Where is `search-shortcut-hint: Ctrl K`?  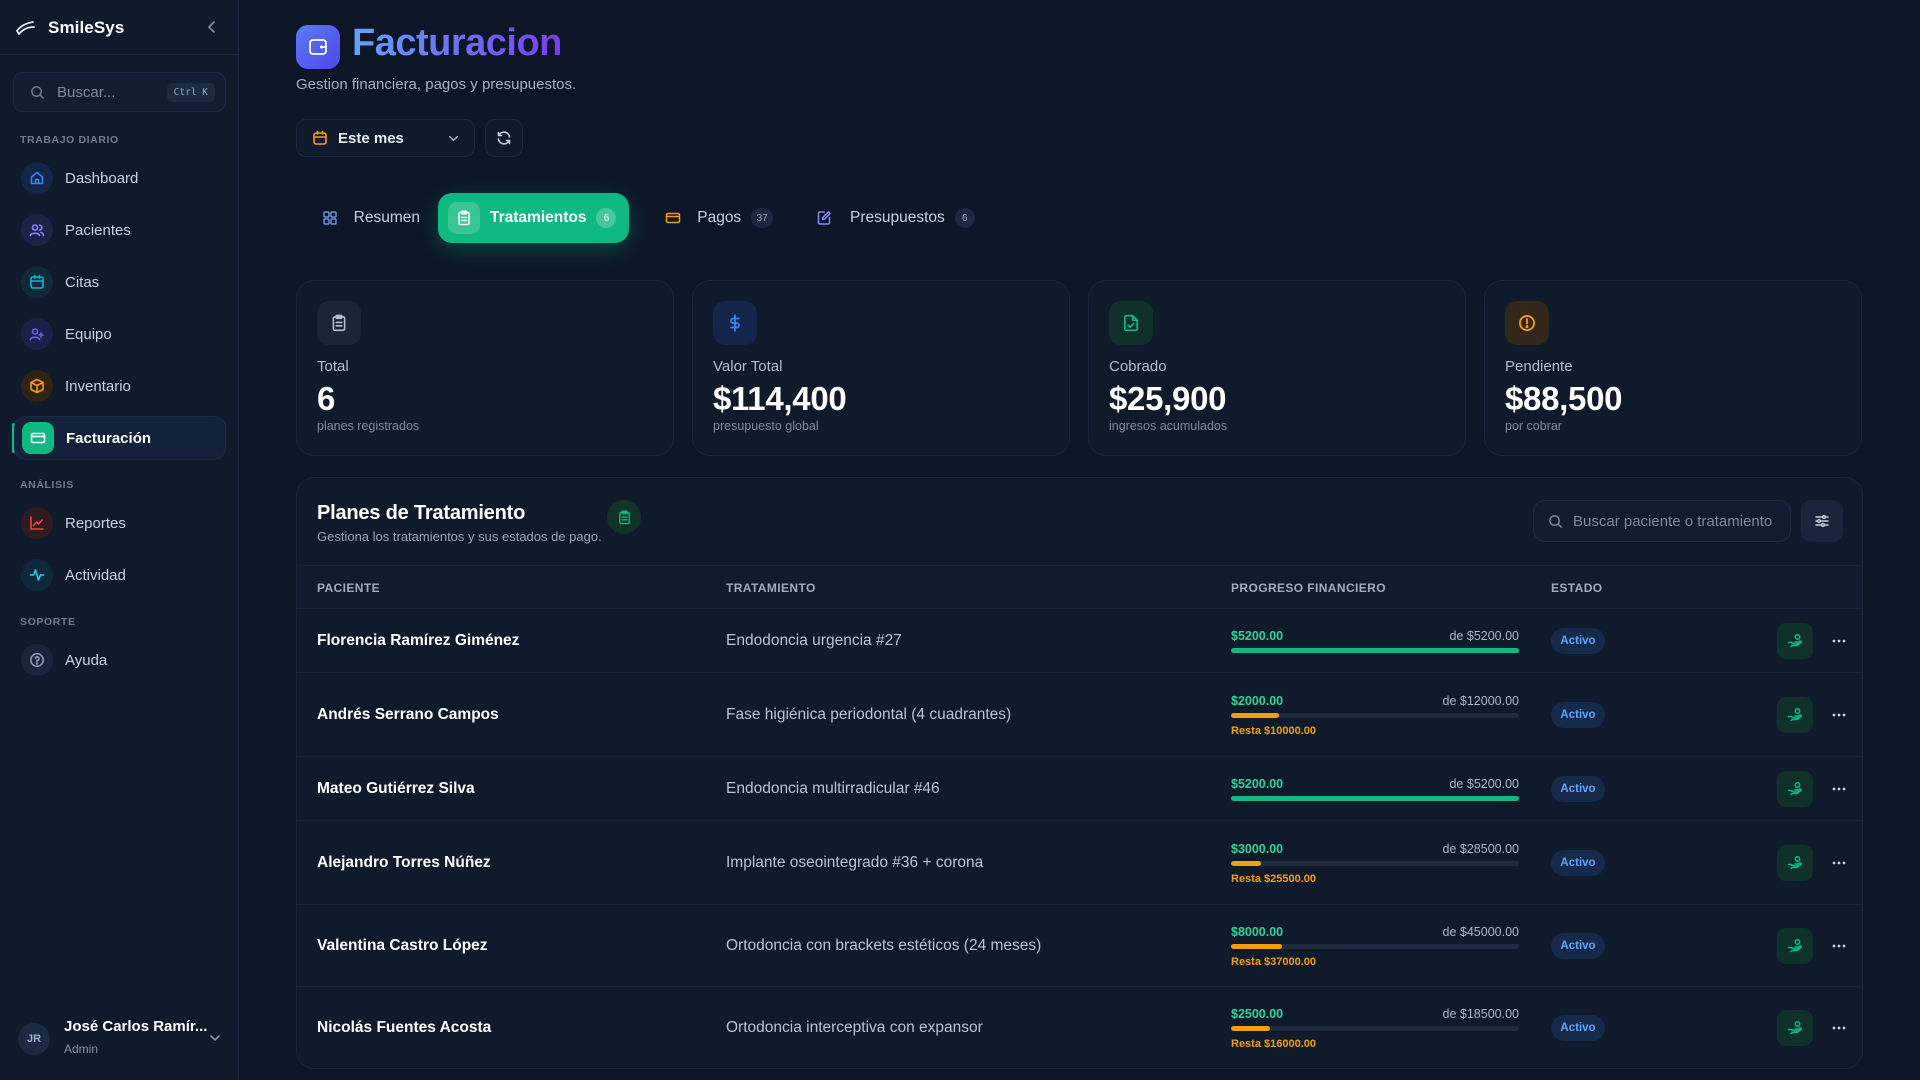
search-shortcut-hint: Ctrl K is located at coordinates (190, 92).